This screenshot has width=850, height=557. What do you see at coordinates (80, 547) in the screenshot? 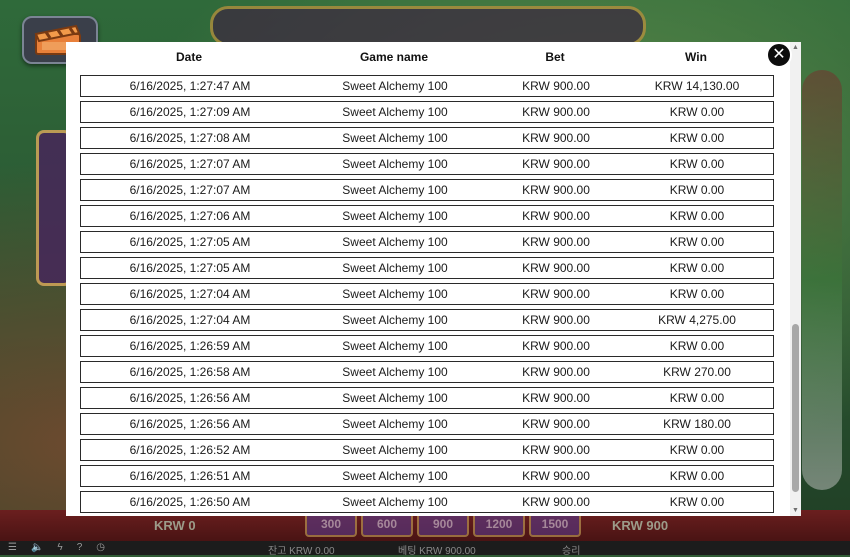
I see `info-icon: ?` at bounding box center [80, 547].